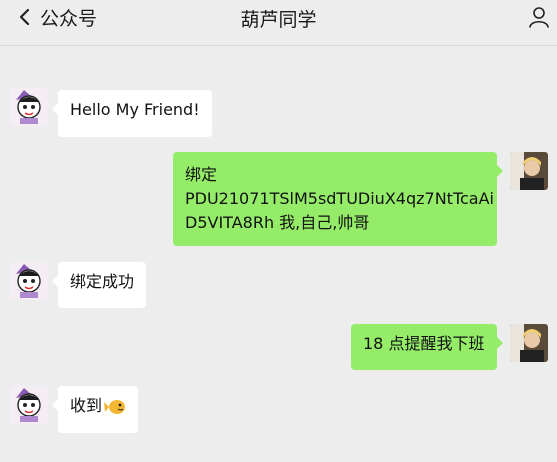 The height and width of the screenshot is (462, 557). What do you see at coordinates (201, 174) in the screenshot?
I see `message-text: 绑定` at bounding box center [201, 174].